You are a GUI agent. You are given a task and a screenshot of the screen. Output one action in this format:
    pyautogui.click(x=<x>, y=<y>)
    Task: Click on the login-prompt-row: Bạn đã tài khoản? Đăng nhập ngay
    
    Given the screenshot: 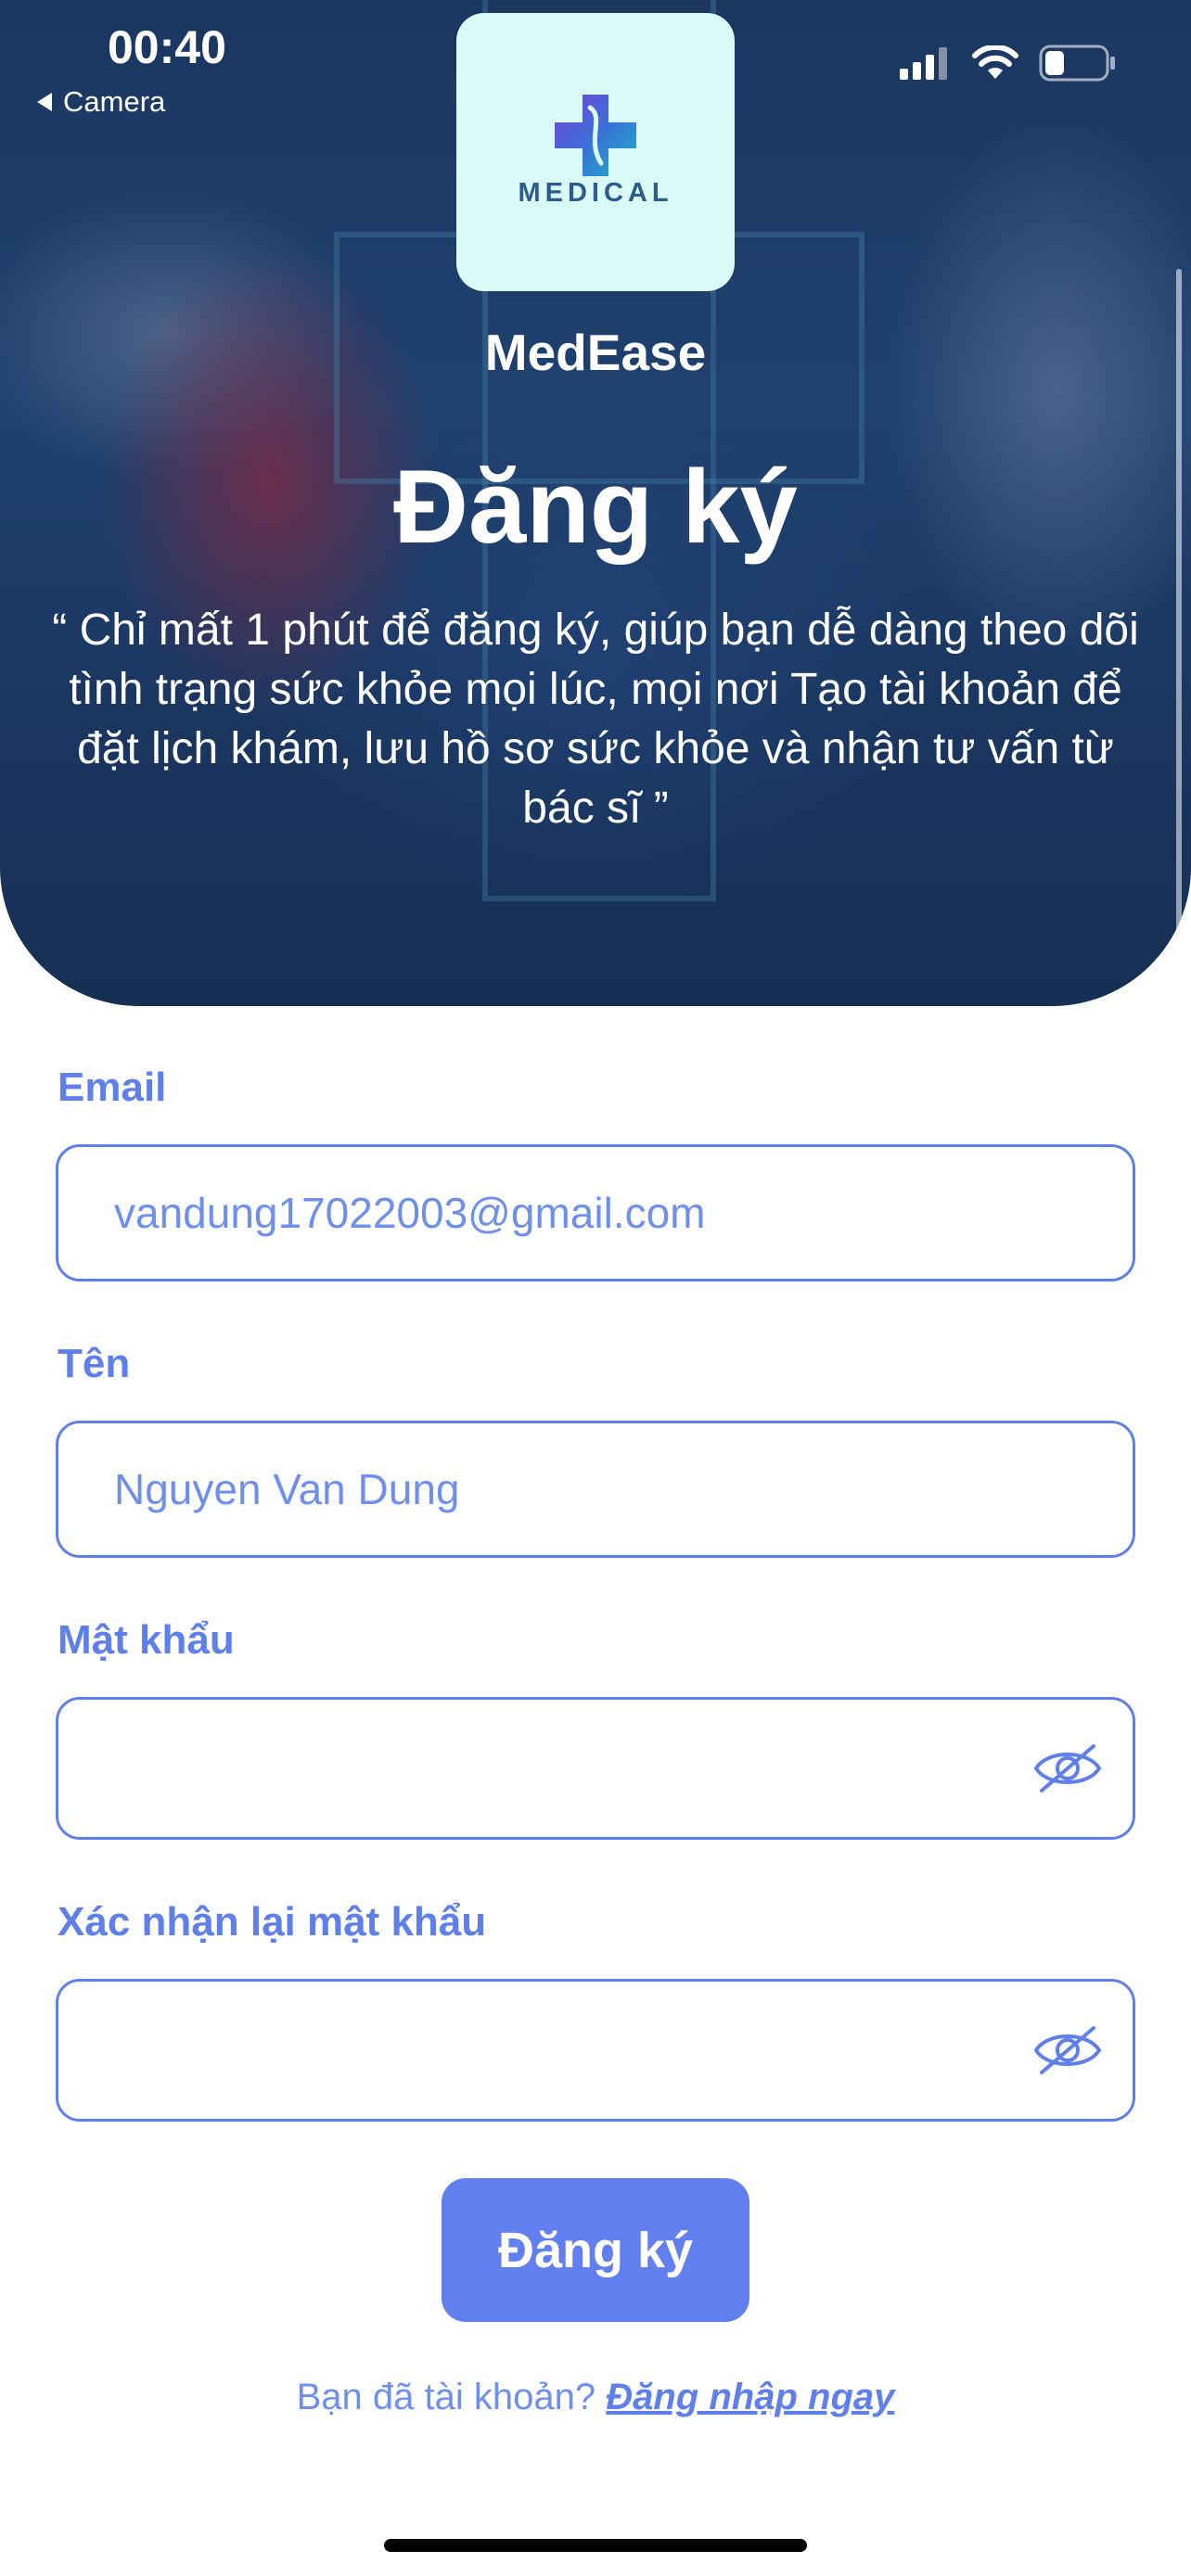 What is the action you would take?
    pyautogui.click(x=595, y=2397)
    